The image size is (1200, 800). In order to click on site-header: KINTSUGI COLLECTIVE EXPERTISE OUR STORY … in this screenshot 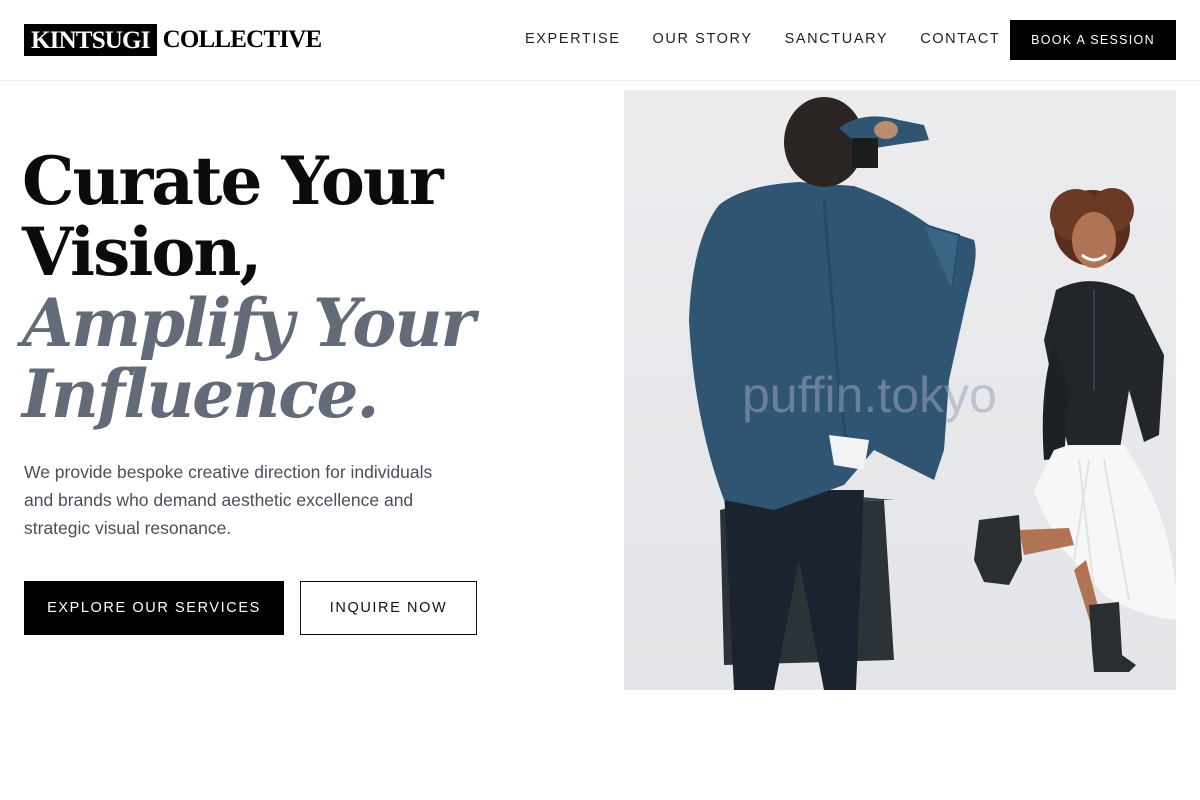, I will do `click(600, 40)`.